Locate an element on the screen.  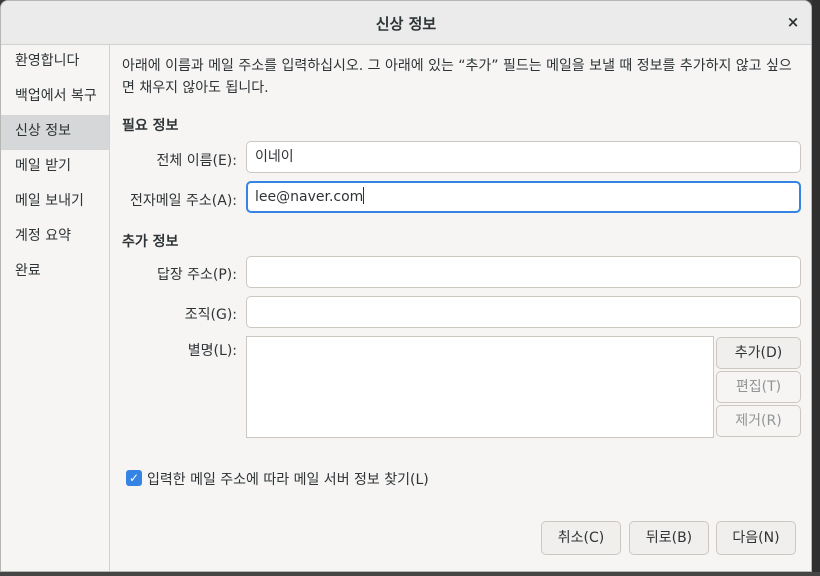
email-value: lee@naver.com is located at coordinates (309, 197).